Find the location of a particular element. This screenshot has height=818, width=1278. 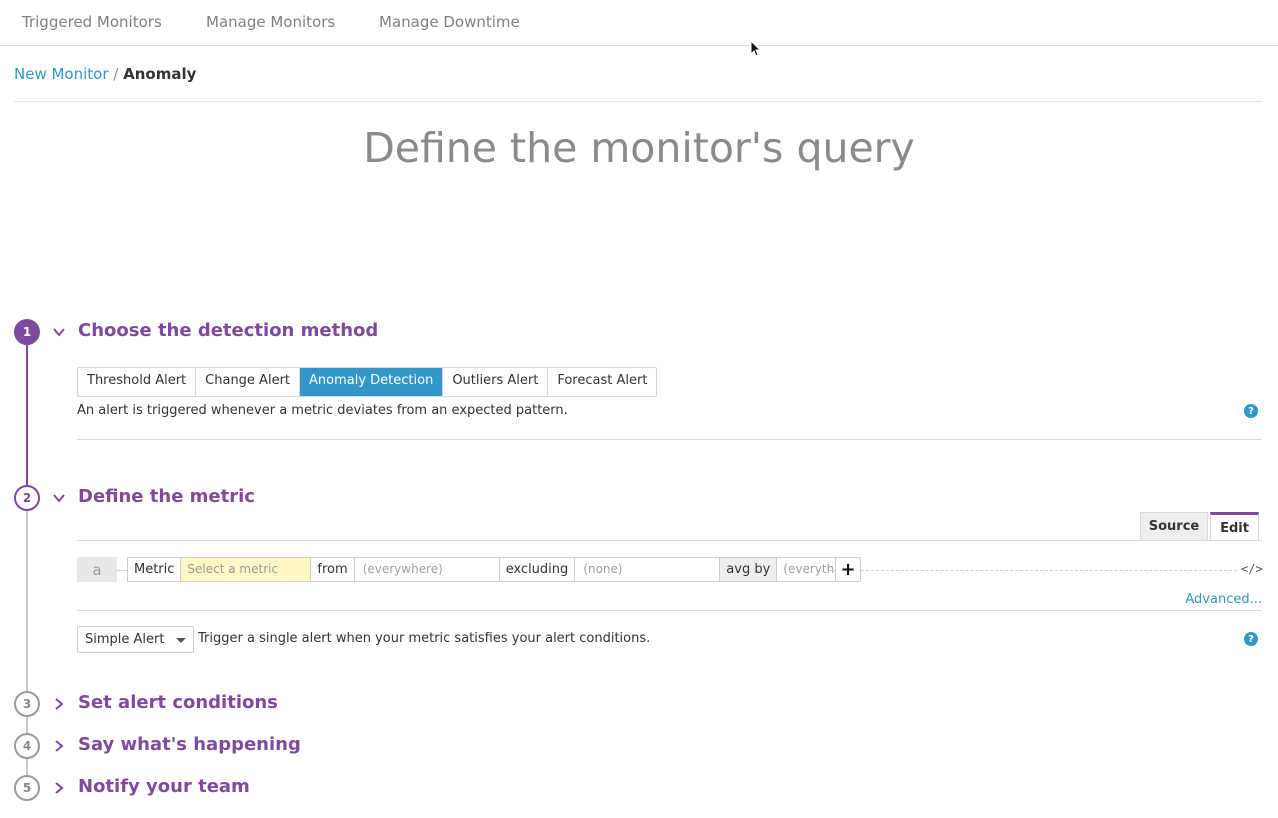

query-letter: a is located at coordinates (97, 569).